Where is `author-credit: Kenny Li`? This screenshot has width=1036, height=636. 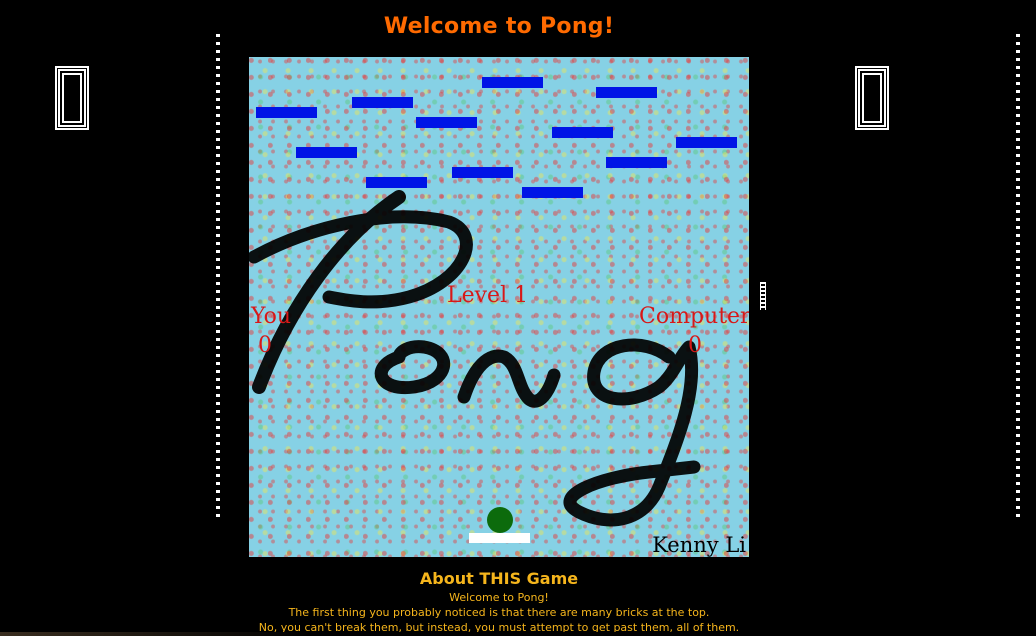
author-credit: Kenny Li is located at coordinates (699, 545).